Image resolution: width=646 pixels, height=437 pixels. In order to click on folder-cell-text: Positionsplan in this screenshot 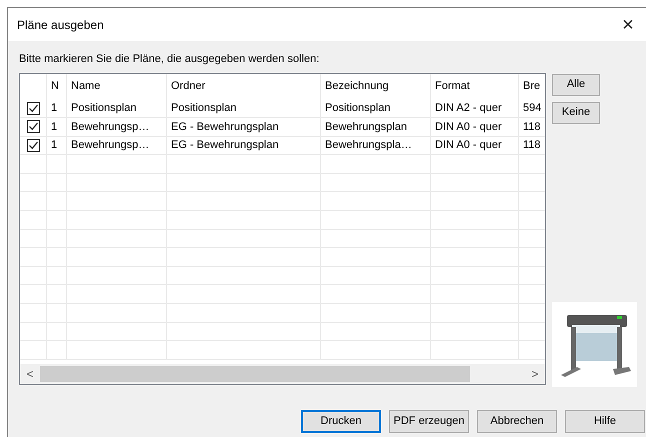, I will do `click(203, 108)`.